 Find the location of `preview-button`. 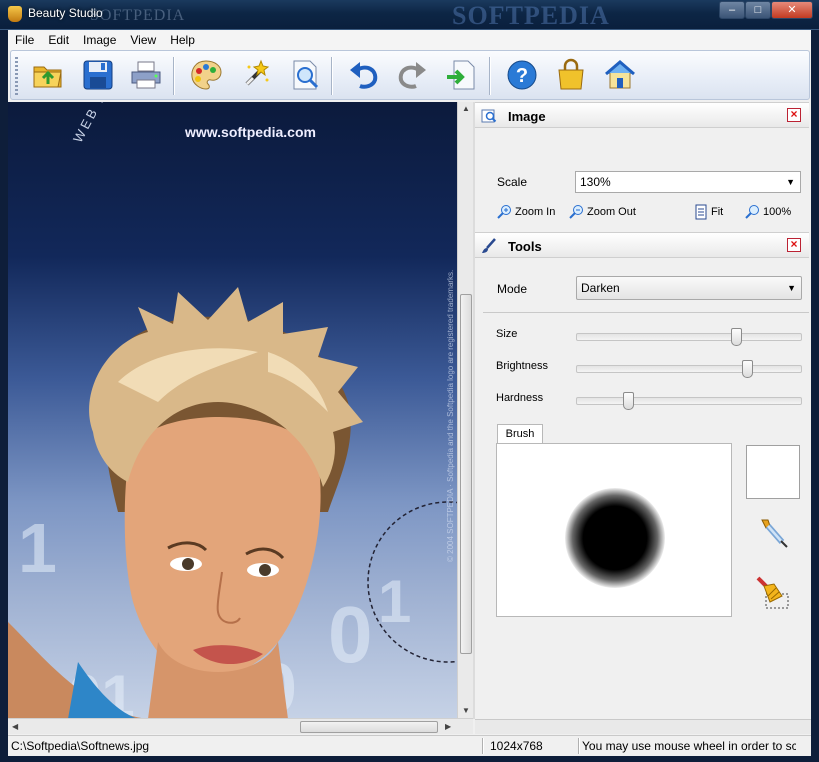

preview-button is located at coordinates (305, 75).